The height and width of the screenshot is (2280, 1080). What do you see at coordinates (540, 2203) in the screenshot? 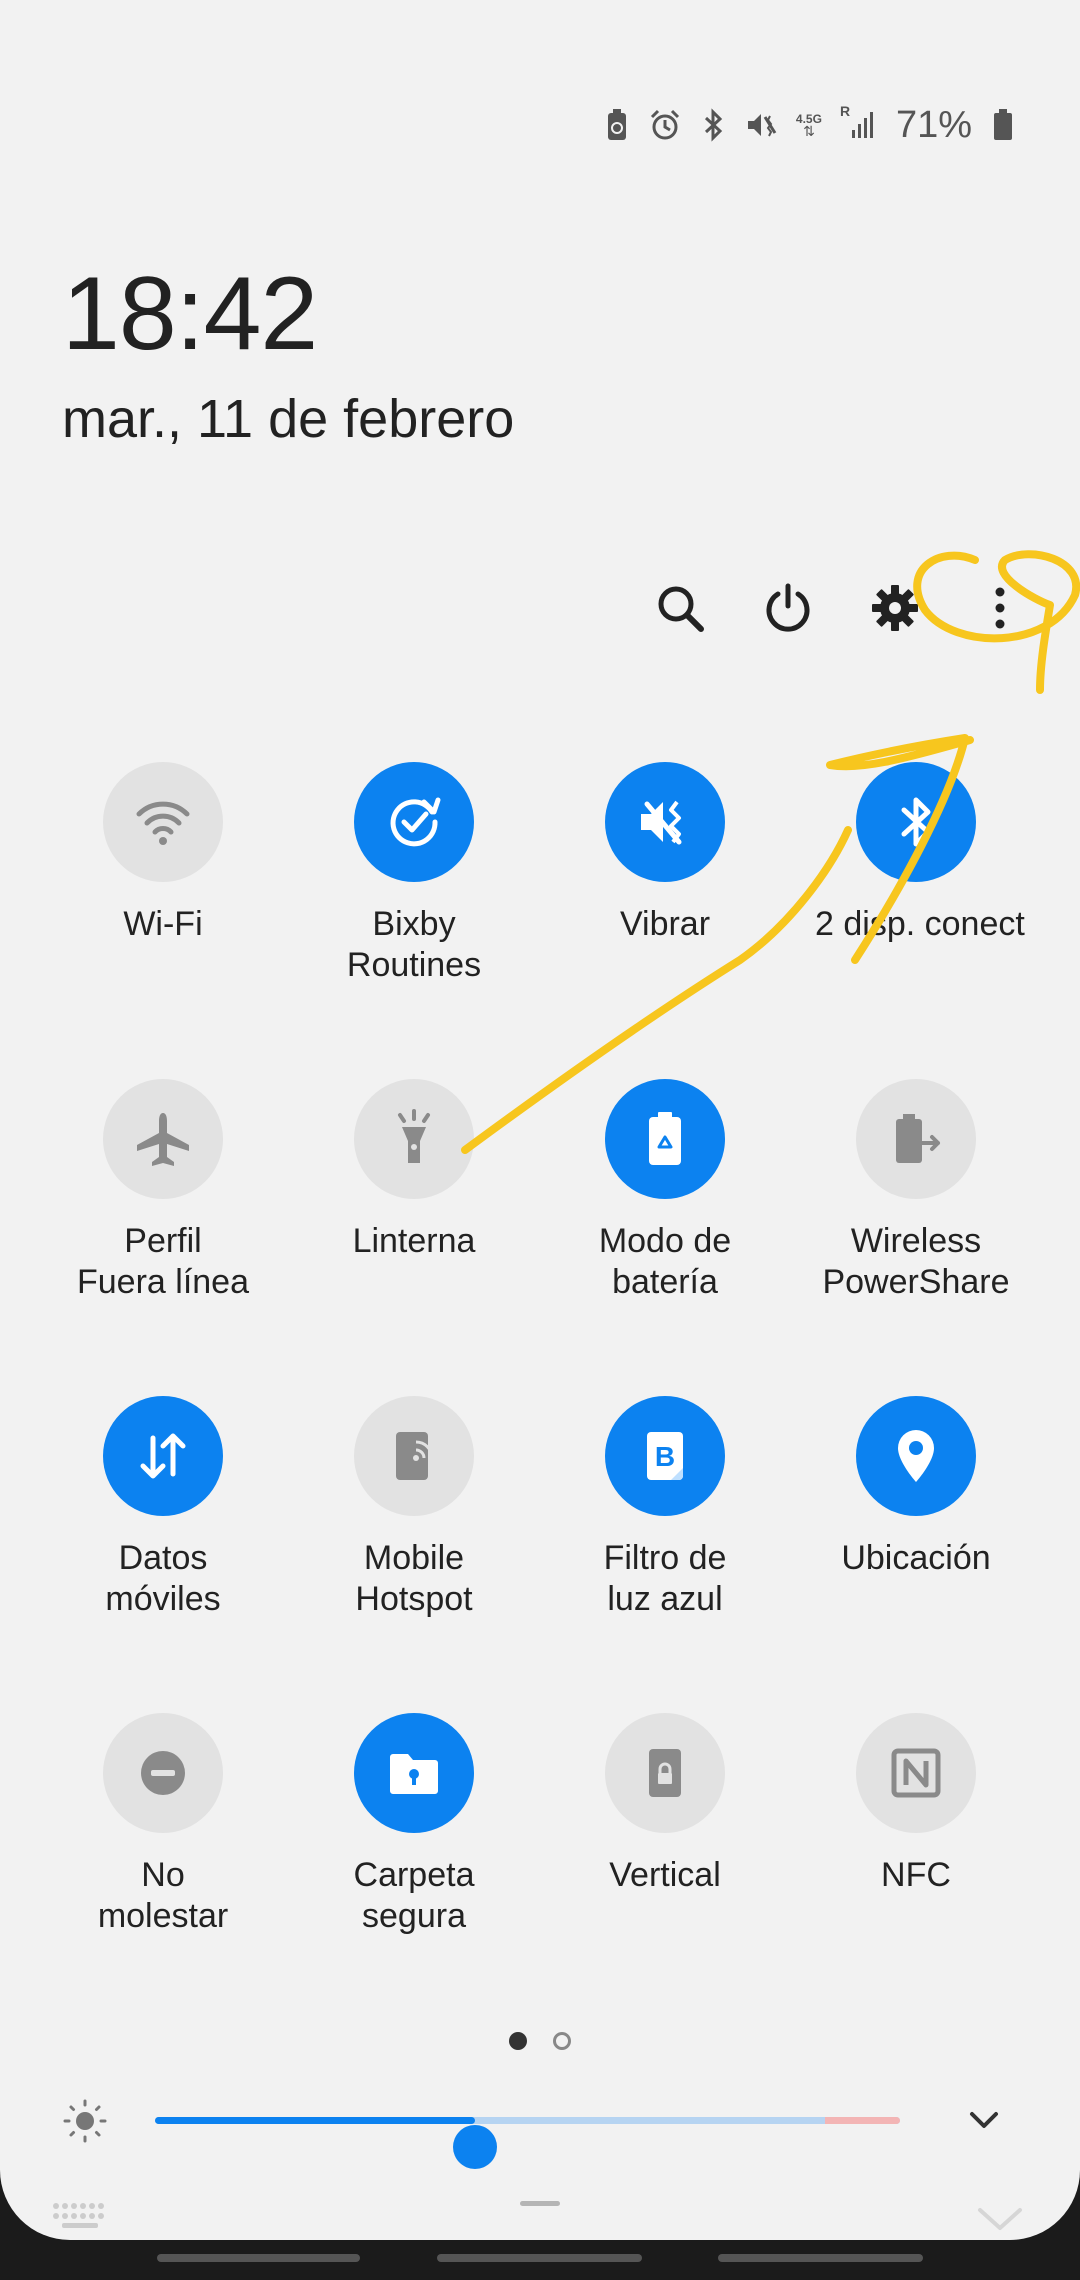
I see `drag-handle` at bounding box center [540, 2203].